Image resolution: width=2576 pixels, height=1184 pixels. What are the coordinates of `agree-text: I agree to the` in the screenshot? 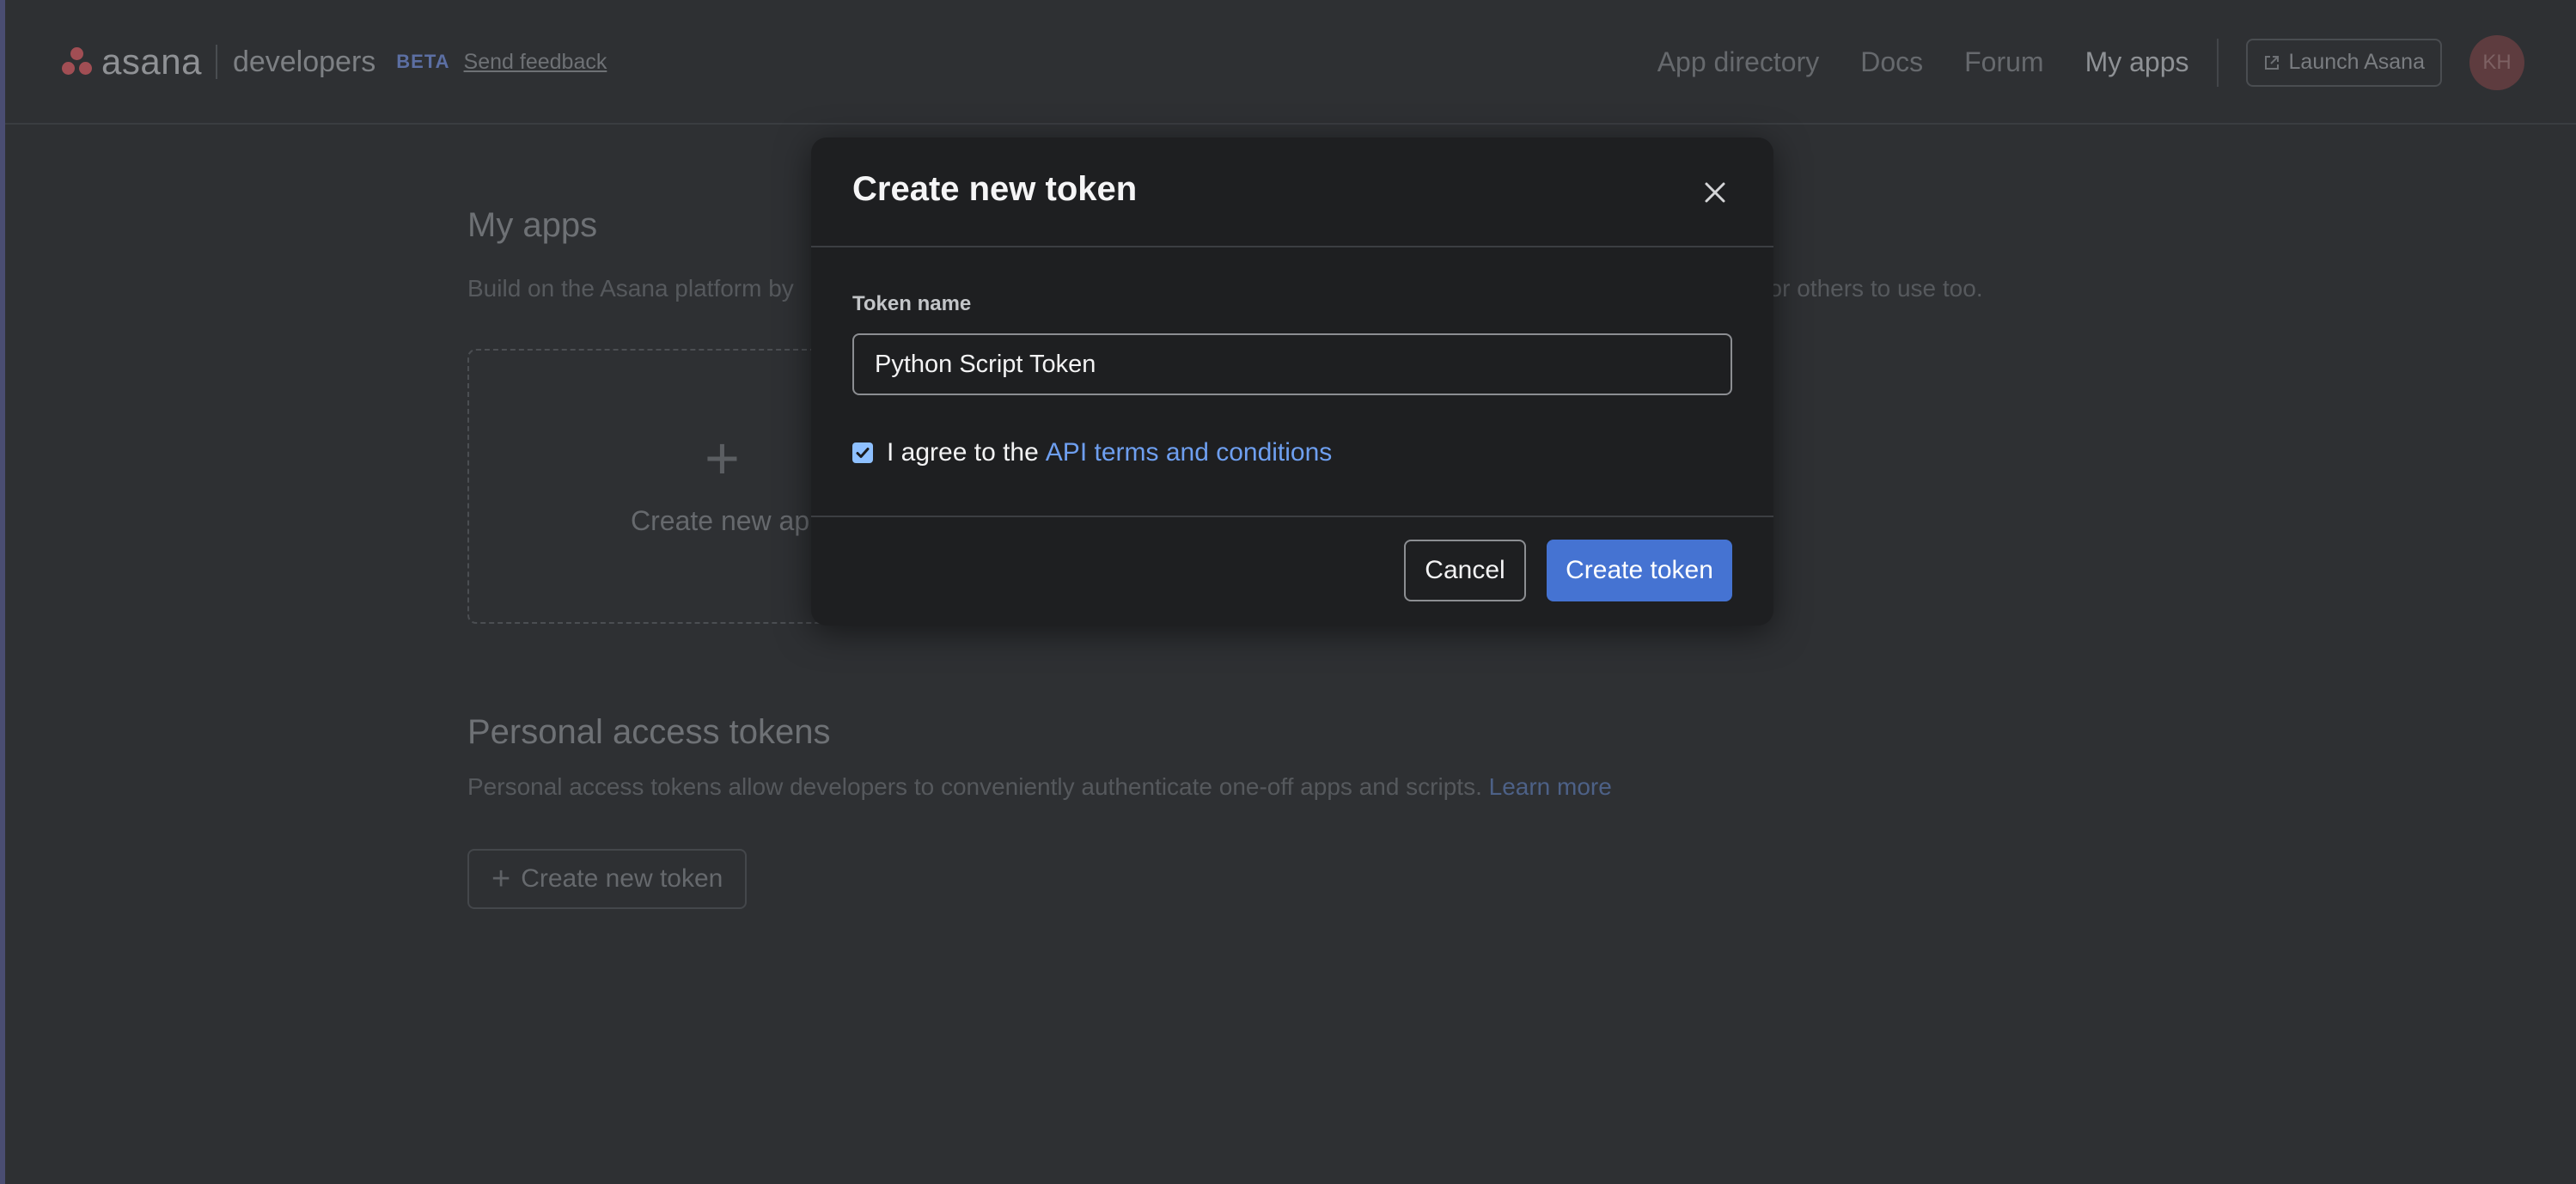 It's located at (963, 452).